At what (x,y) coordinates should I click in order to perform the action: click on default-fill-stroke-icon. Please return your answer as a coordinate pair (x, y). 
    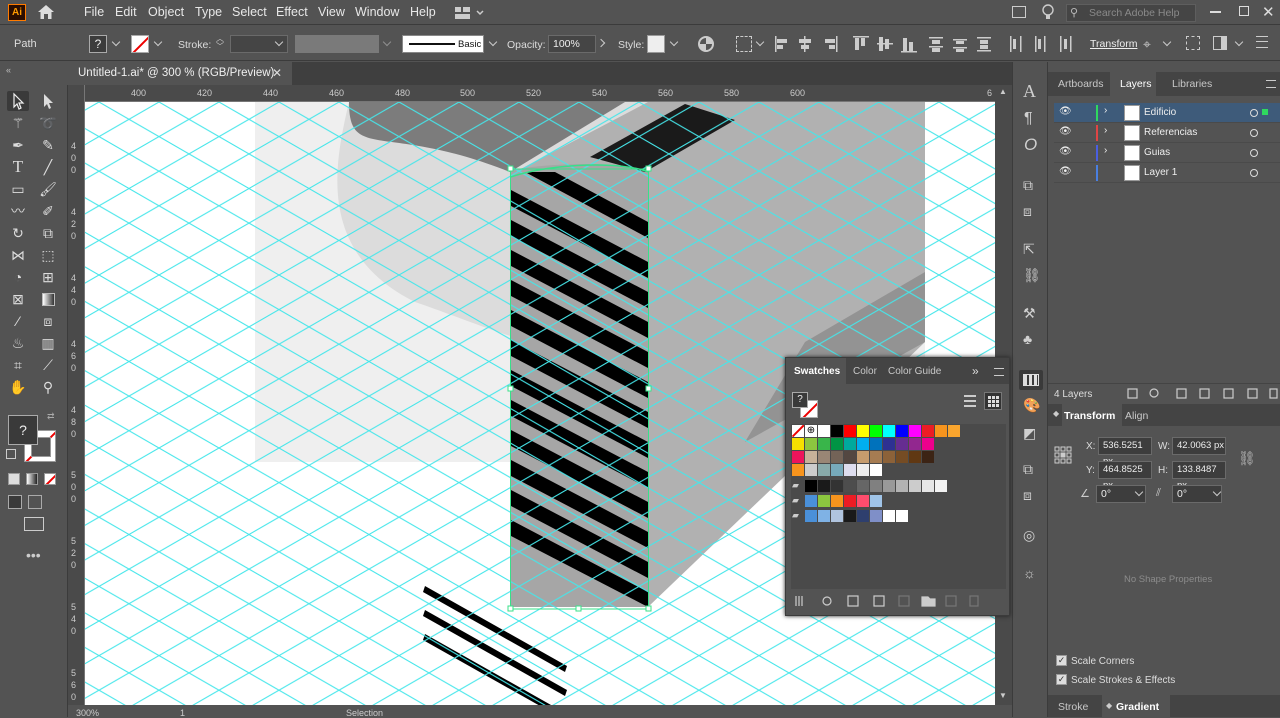
    Looking at the image, I should click on (11, 454).